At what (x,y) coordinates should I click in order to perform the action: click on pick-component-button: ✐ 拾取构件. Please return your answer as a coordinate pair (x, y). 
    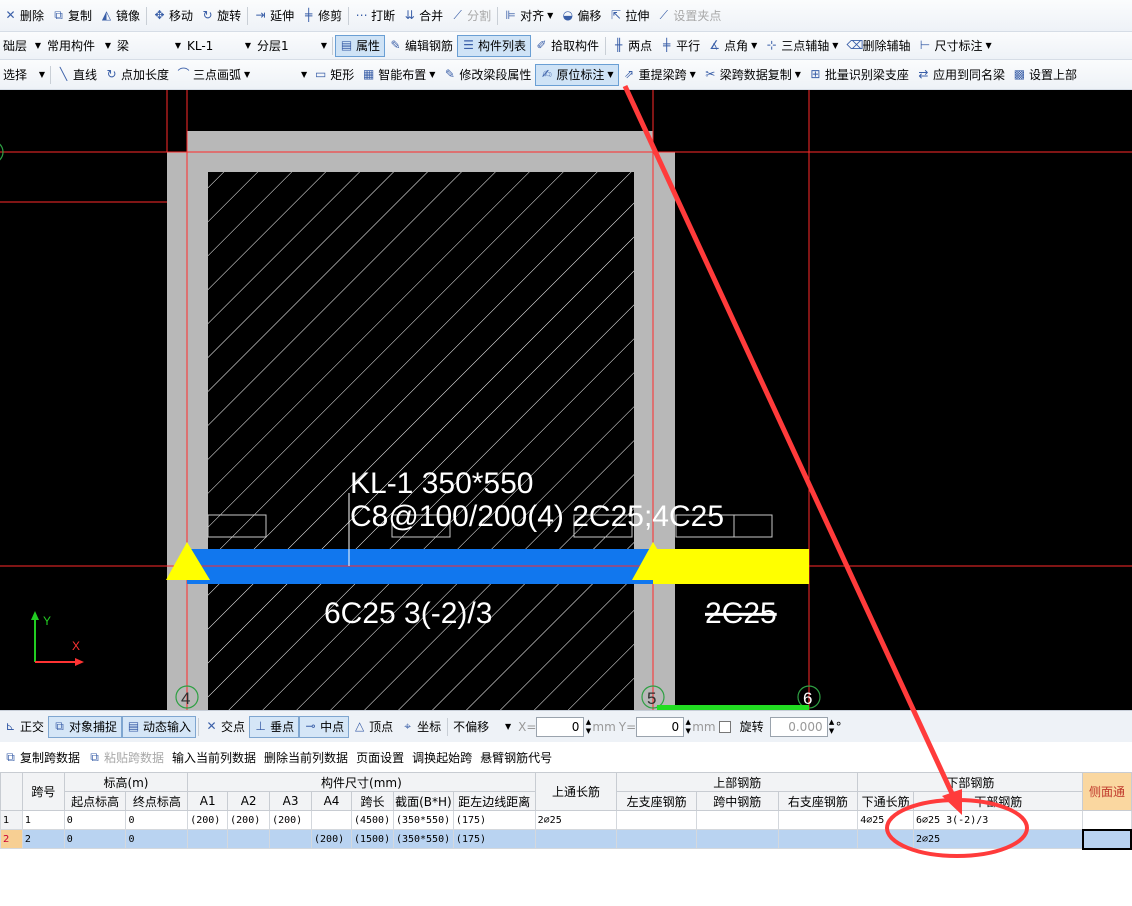
    Looking at the image, I should click on (567, 46).